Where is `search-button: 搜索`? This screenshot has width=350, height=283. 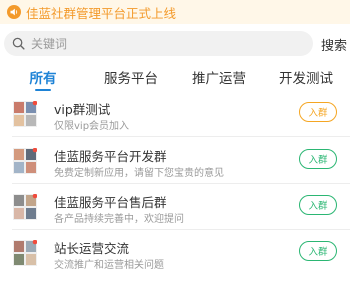 search-button: 搜索 is located at coordinates (334, 44).